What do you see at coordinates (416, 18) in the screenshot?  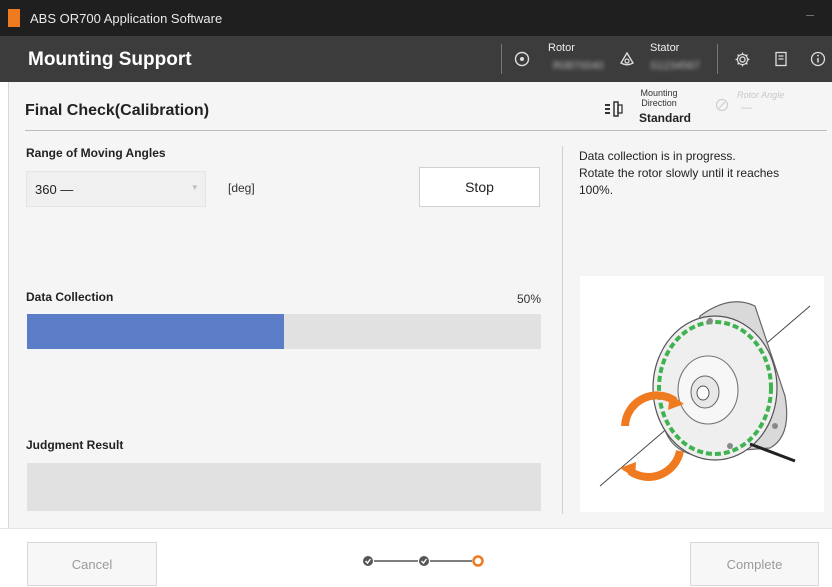 I see `title-bar: ABS OR700 Application Software –` at bounding box center [416, 18].